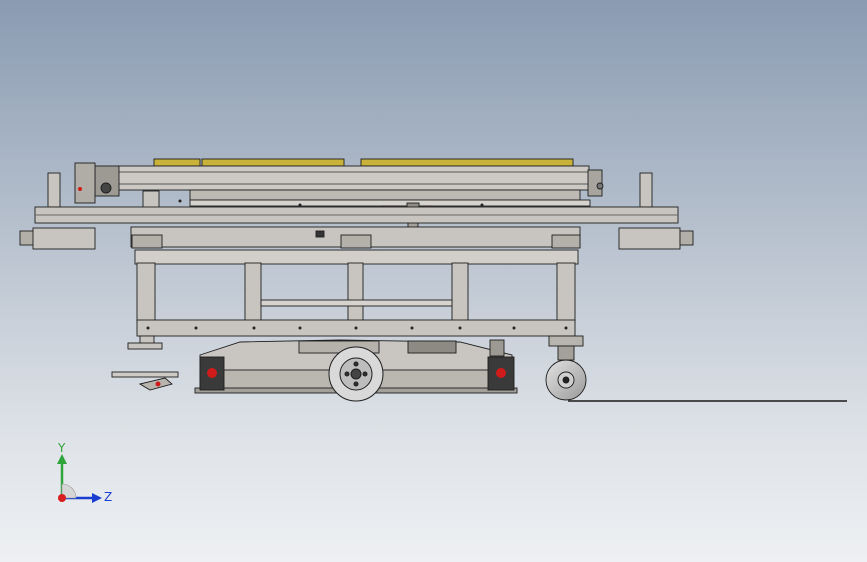  I want to click on z-axis-arrow, so click(97, 498).